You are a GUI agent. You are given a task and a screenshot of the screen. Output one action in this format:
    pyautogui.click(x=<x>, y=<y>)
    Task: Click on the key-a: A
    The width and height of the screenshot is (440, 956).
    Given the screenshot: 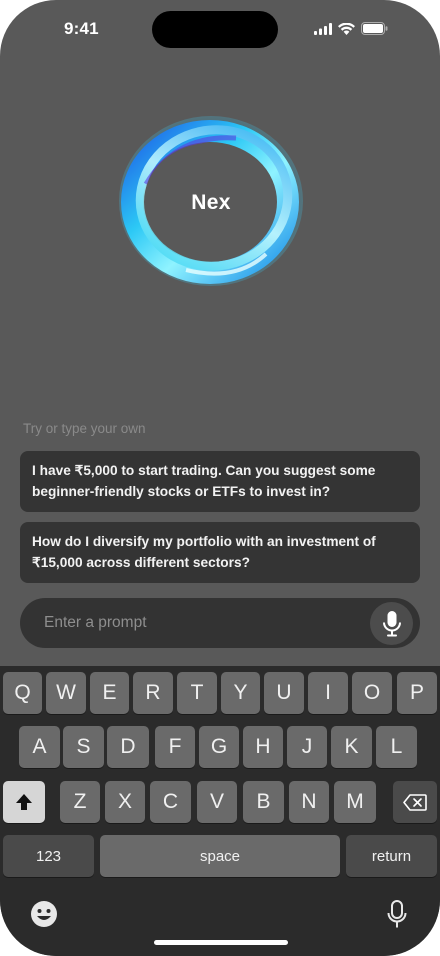 What is the action you would take?
    pyautogui.click(x=39, y=747)
    